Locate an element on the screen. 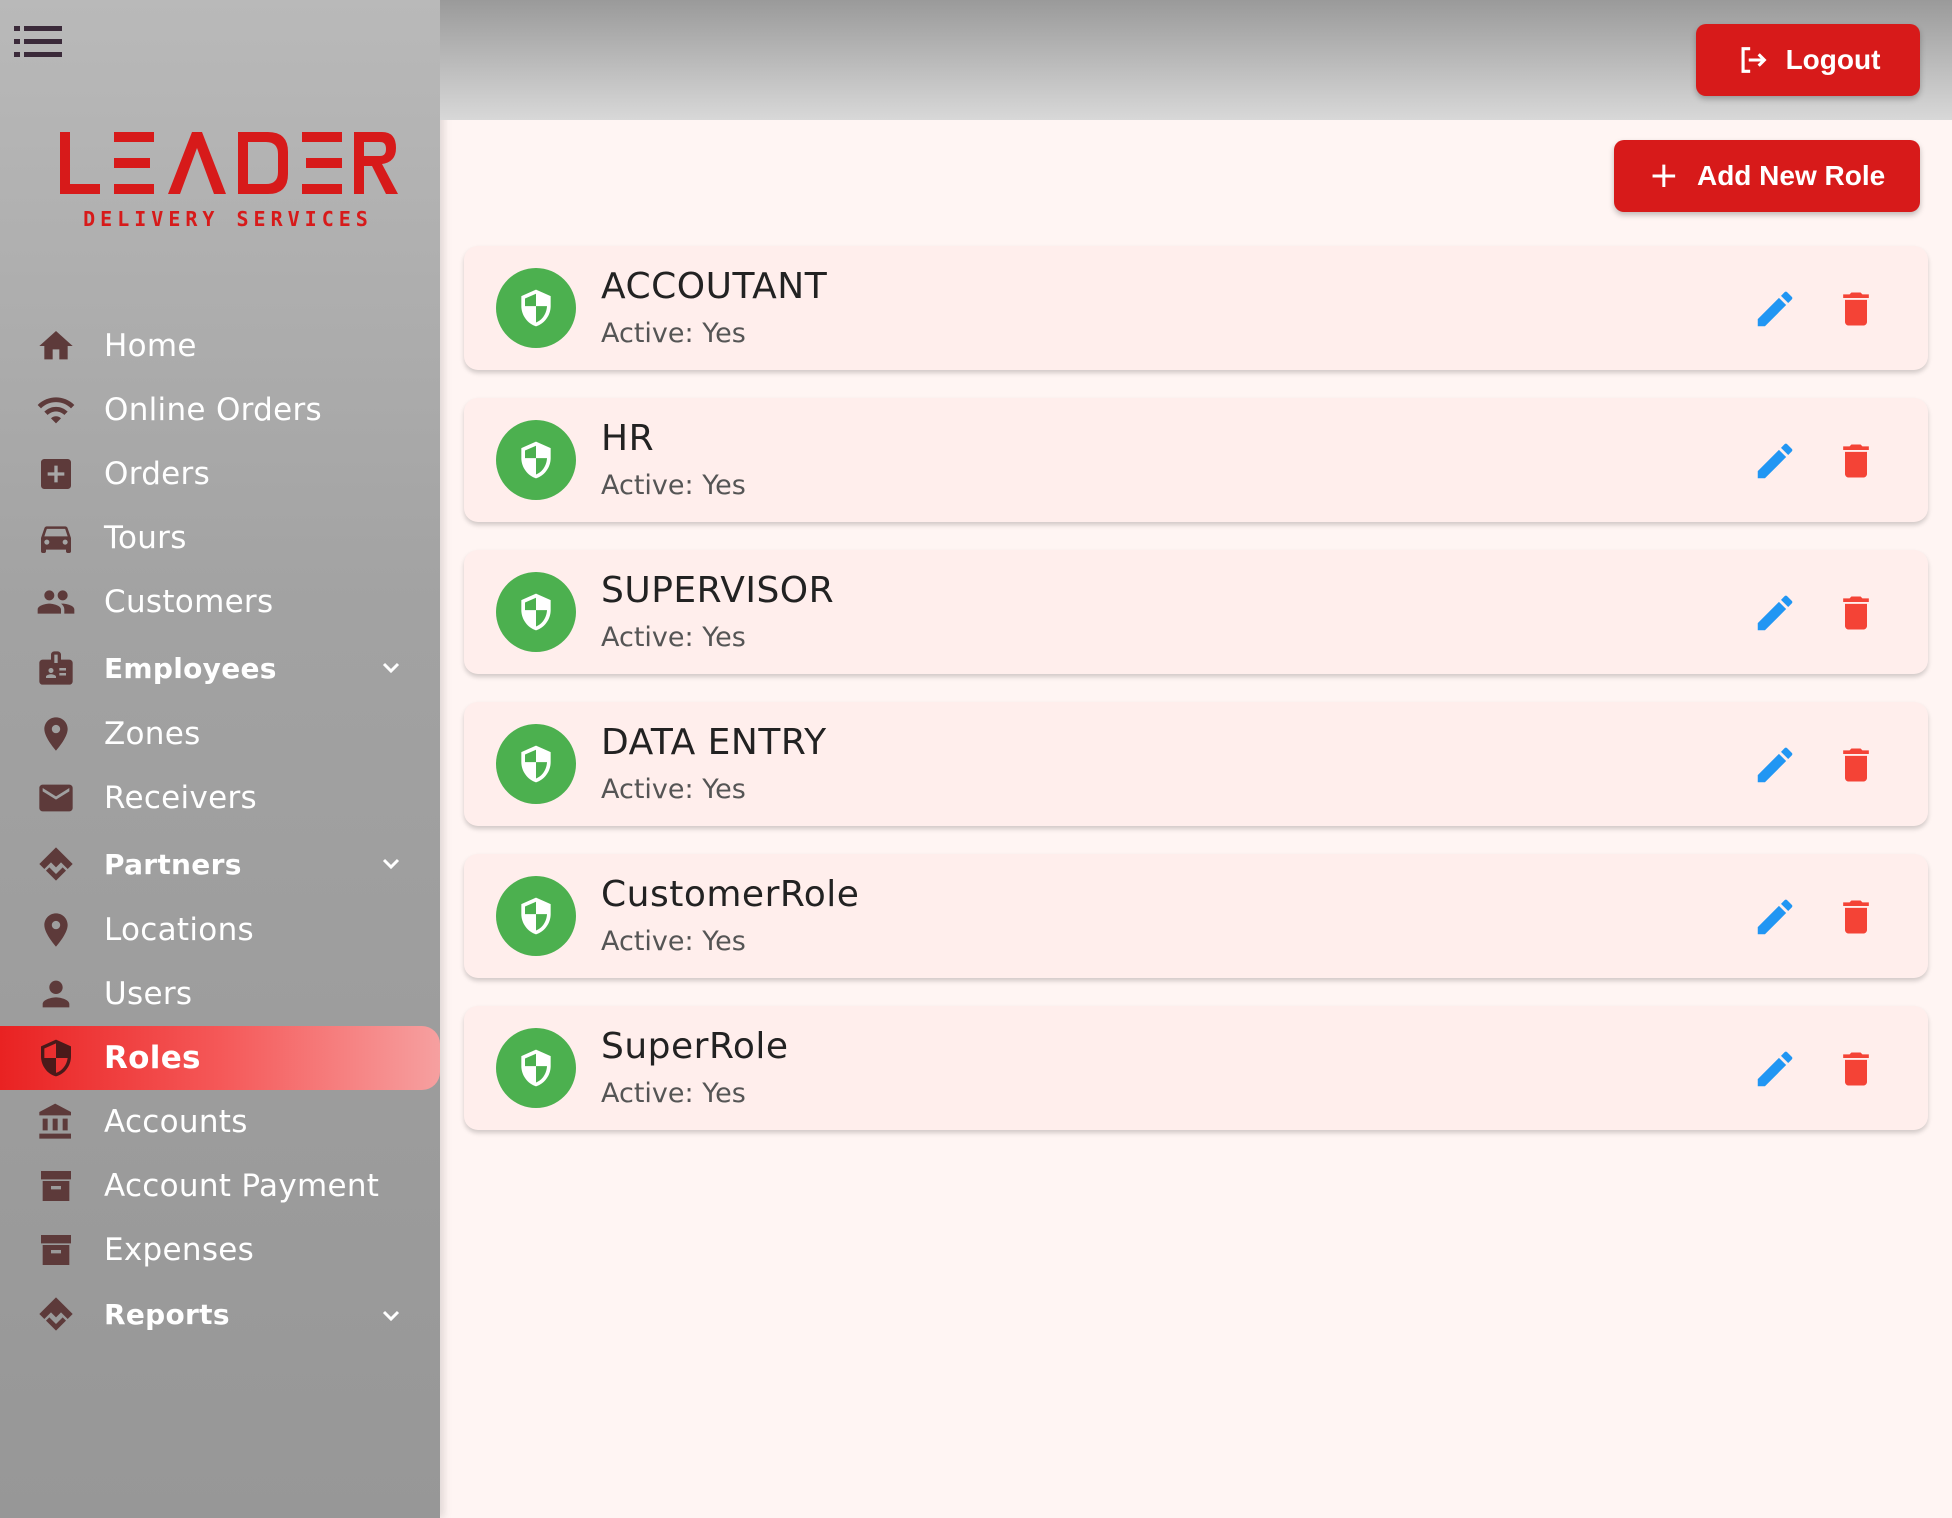 The image size is (1952, 1518). role-name: DATA ENTRY is located at coordinates (714, 742).